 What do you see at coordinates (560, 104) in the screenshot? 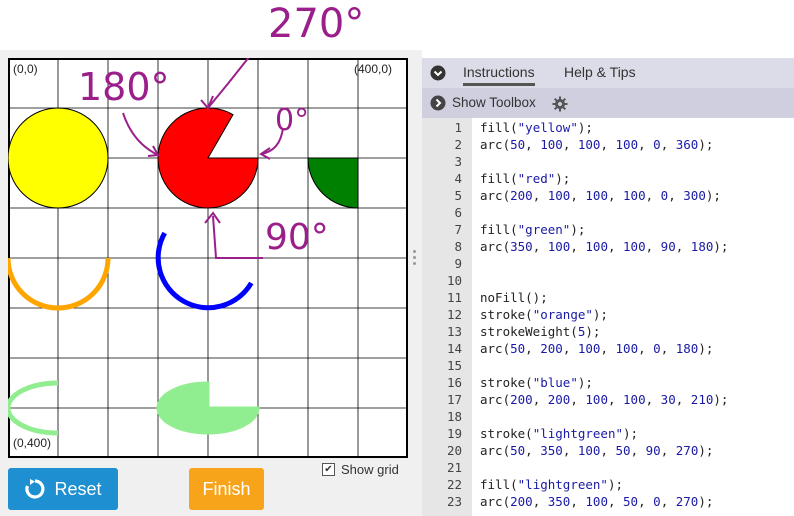
I see `gear-icon` at bounding box center [560, 104].